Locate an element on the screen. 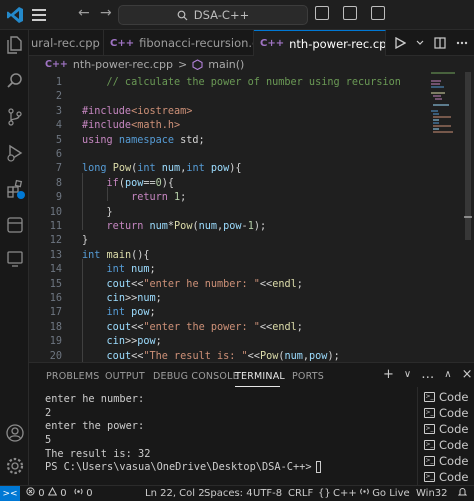 The image size is (474, 501). code-line: 15 cout<<"enter he number: "<<endl; is located at coordinates (244, 285).